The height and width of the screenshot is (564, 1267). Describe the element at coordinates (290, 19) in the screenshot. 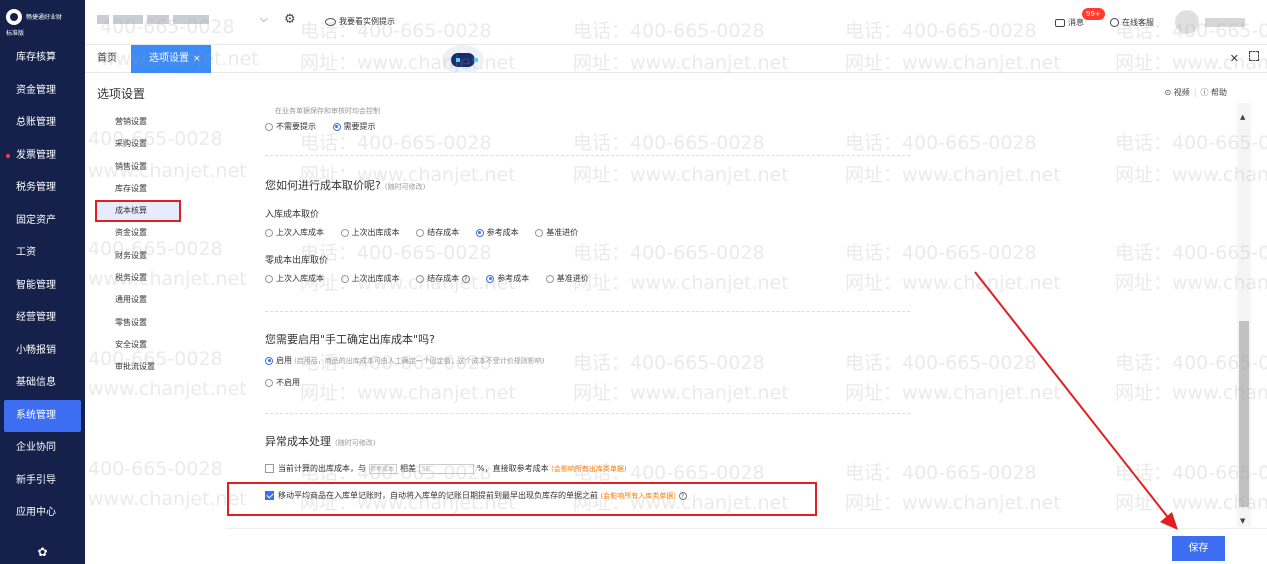

I see `gear-icon: ⚙` at that location.